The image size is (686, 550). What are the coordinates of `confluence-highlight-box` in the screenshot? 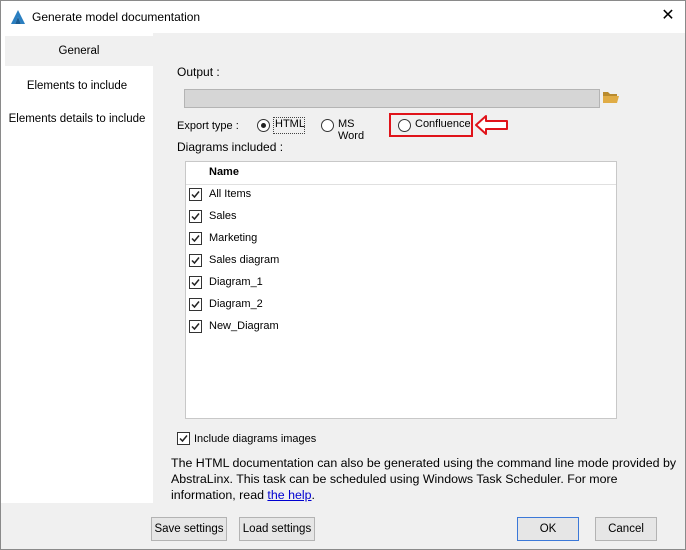 It's located at (431, 125).